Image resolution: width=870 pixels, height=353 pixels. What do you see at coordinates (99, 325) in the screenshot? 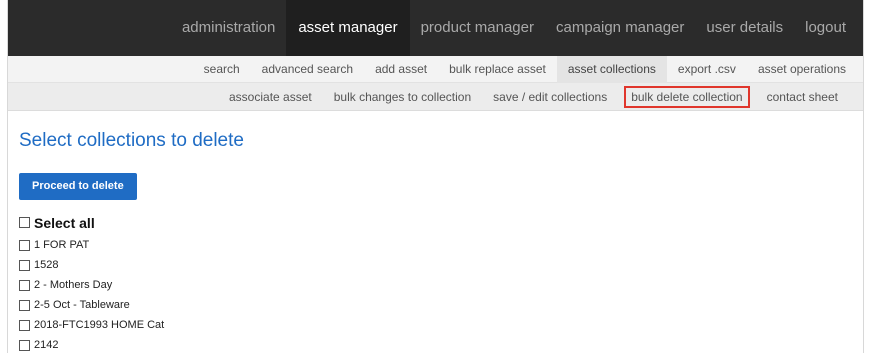
I see `collection-label: 2018-FTC1993 HOME Cat` at bounding box center [99, 325].